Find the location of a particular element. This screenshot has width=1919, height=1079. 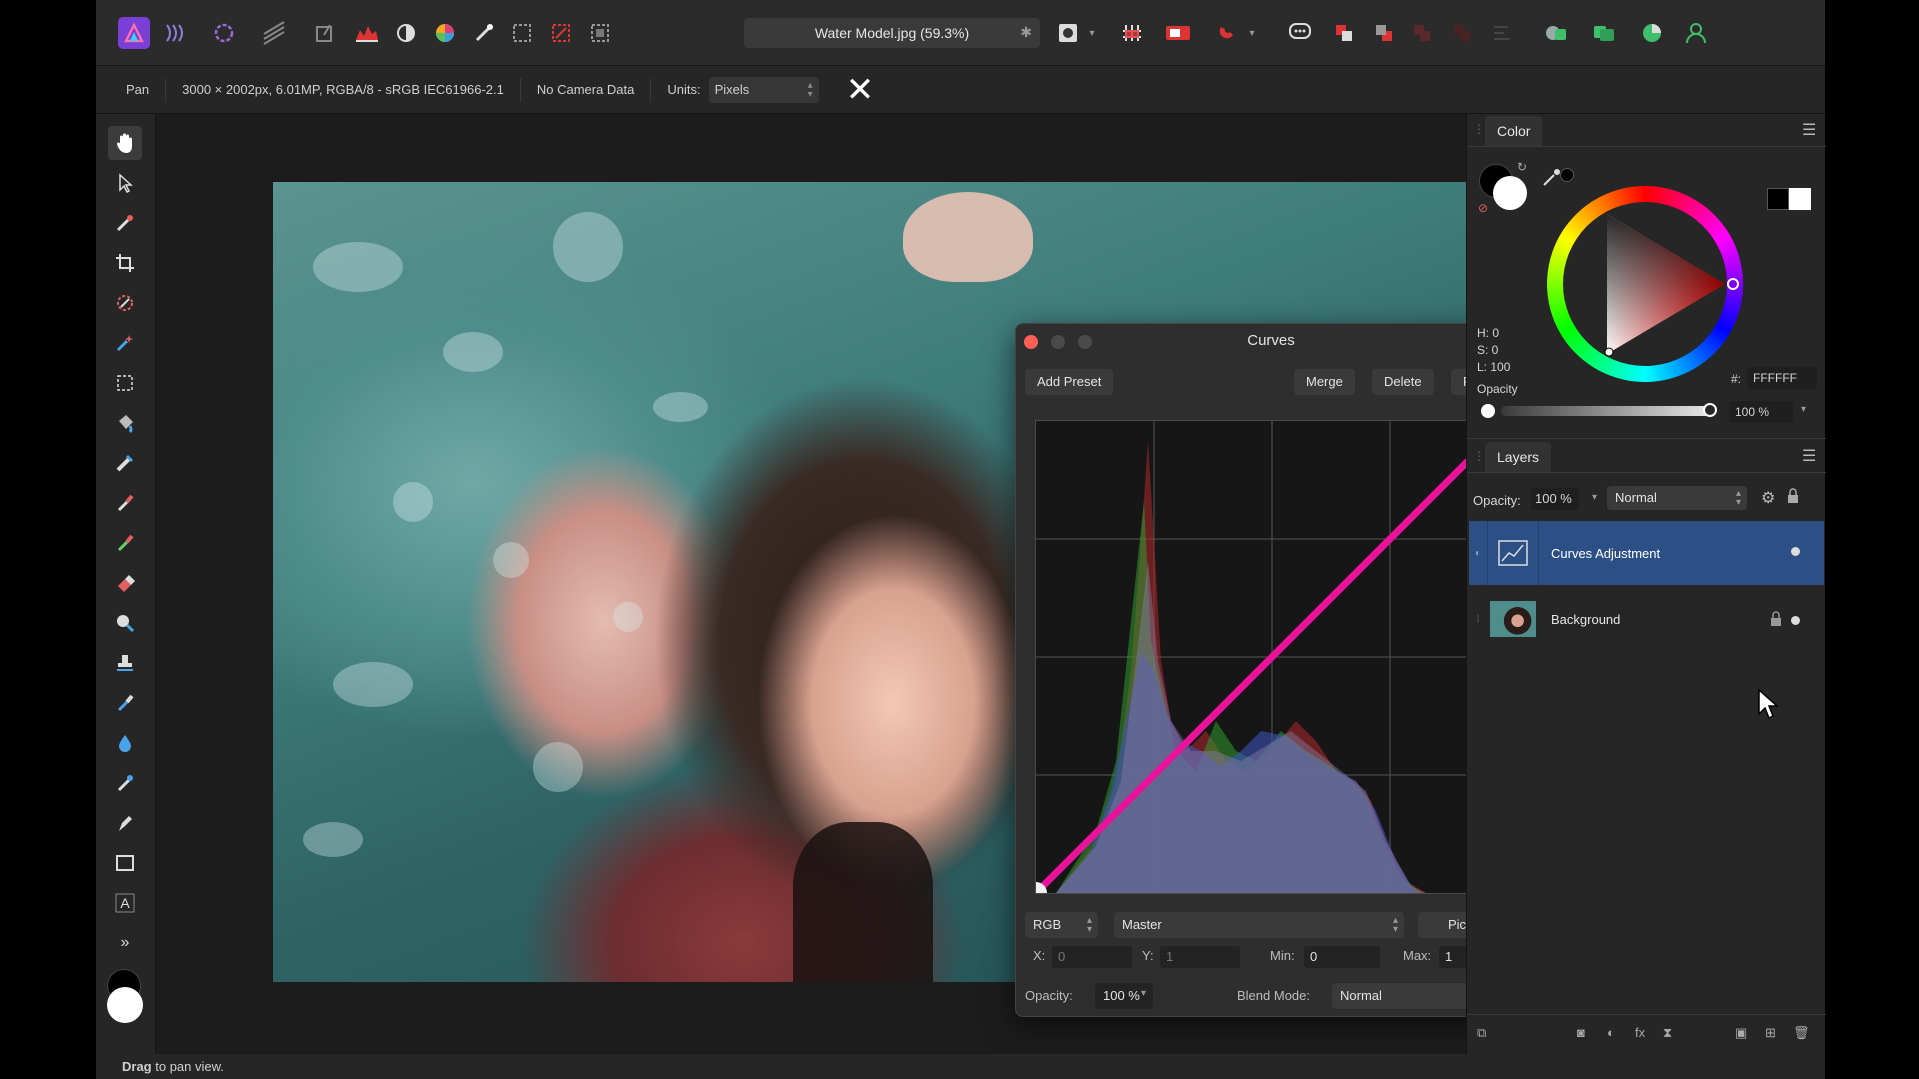

blur-tool-icon is located at coordinates (125, 743).